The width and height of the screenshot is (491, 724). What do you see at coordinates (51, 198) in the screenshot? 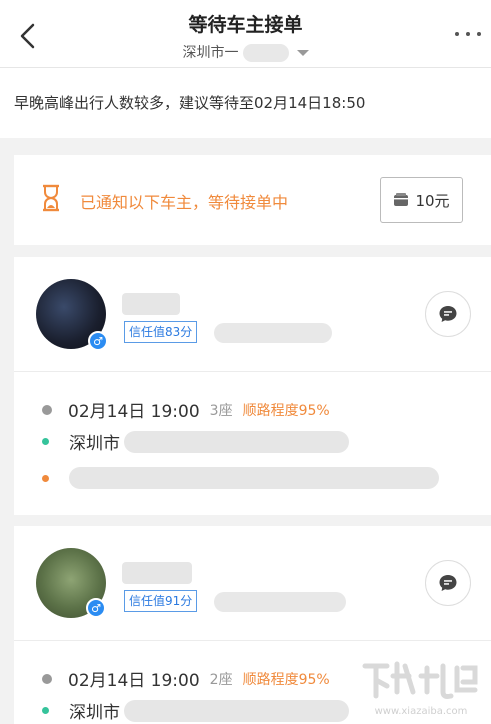
I see `hourglass-icon` at bounding box center [51, 198].